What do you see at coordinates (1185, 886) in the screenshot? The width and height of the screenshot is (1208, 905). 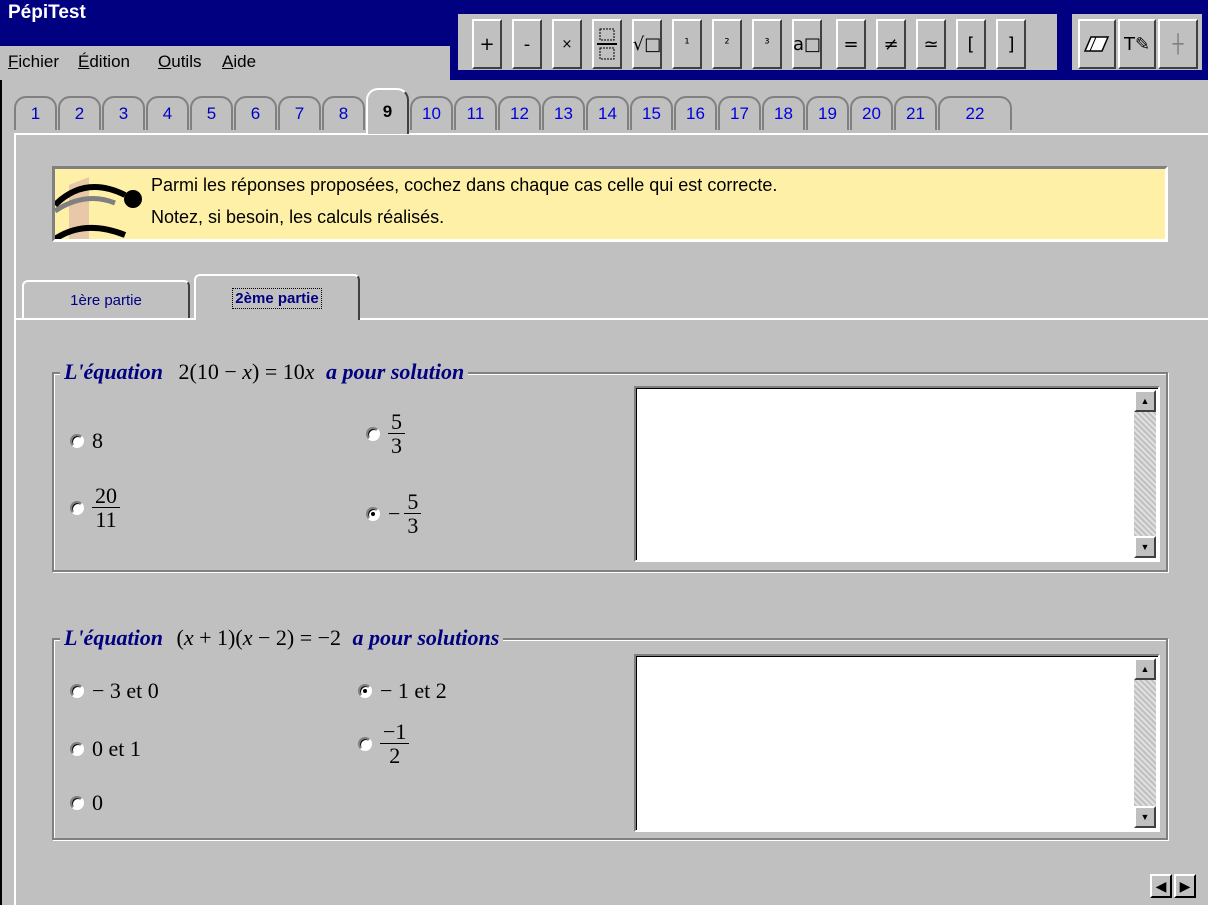 I see `next-arrow-icon: ▶` at bounding box center [1185, 886].